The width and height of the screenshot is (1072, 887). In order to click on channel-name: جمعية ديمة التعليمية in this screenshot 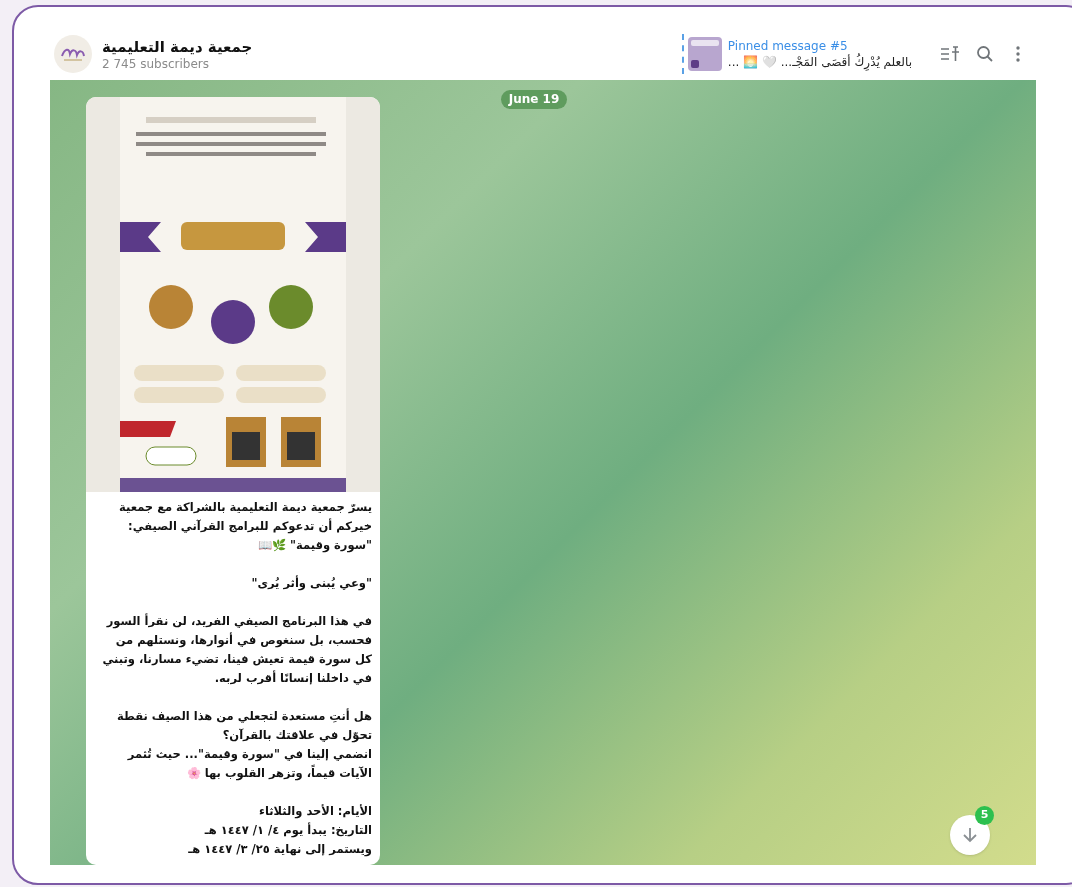, I will do `click(177, 46)`.